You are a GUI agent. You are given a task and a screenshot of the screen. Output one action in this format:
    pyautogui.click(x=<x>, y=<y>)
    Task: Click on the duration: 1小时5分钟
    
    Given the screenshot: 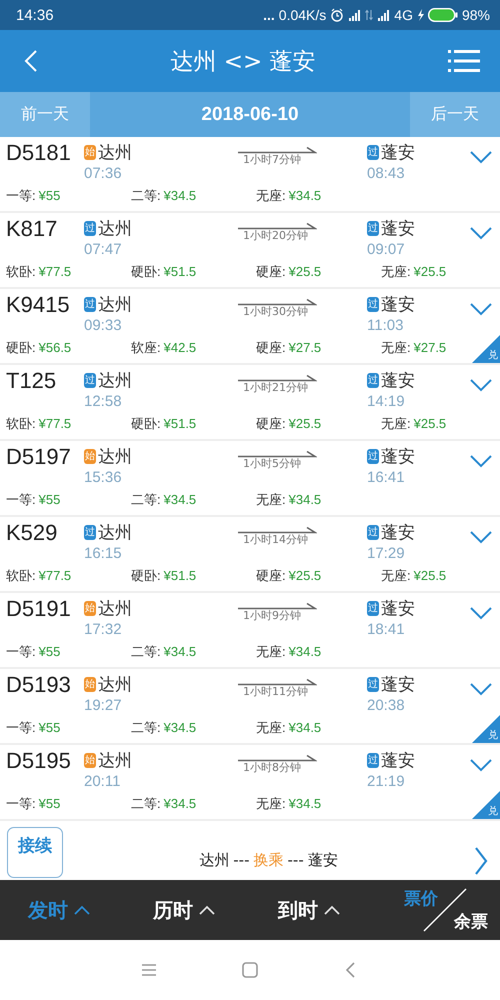 What is the action you would take?
    pyautogui.click(x=272, y=463)
    